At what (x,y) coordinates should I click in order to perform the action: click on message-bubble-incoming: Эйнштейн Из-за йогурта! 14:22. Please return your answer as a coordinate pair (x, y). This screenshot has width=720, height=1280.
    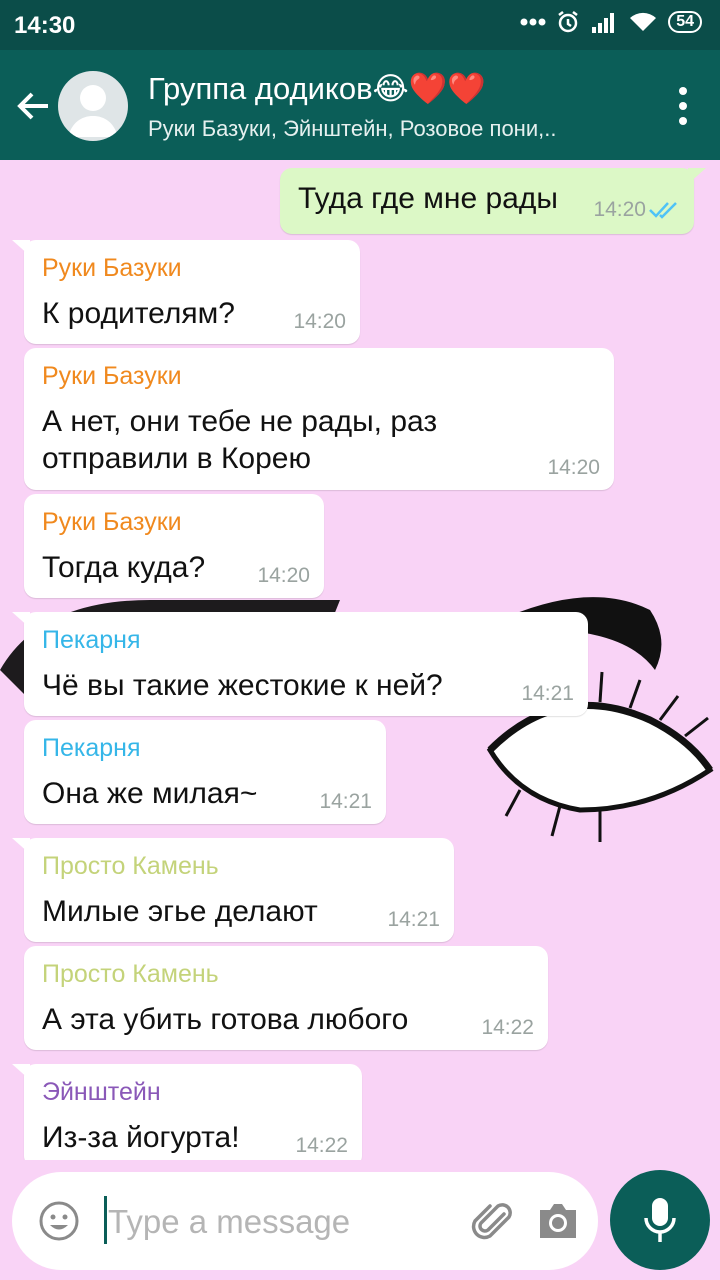
    Looking at the image, I should click on (187, 1112).